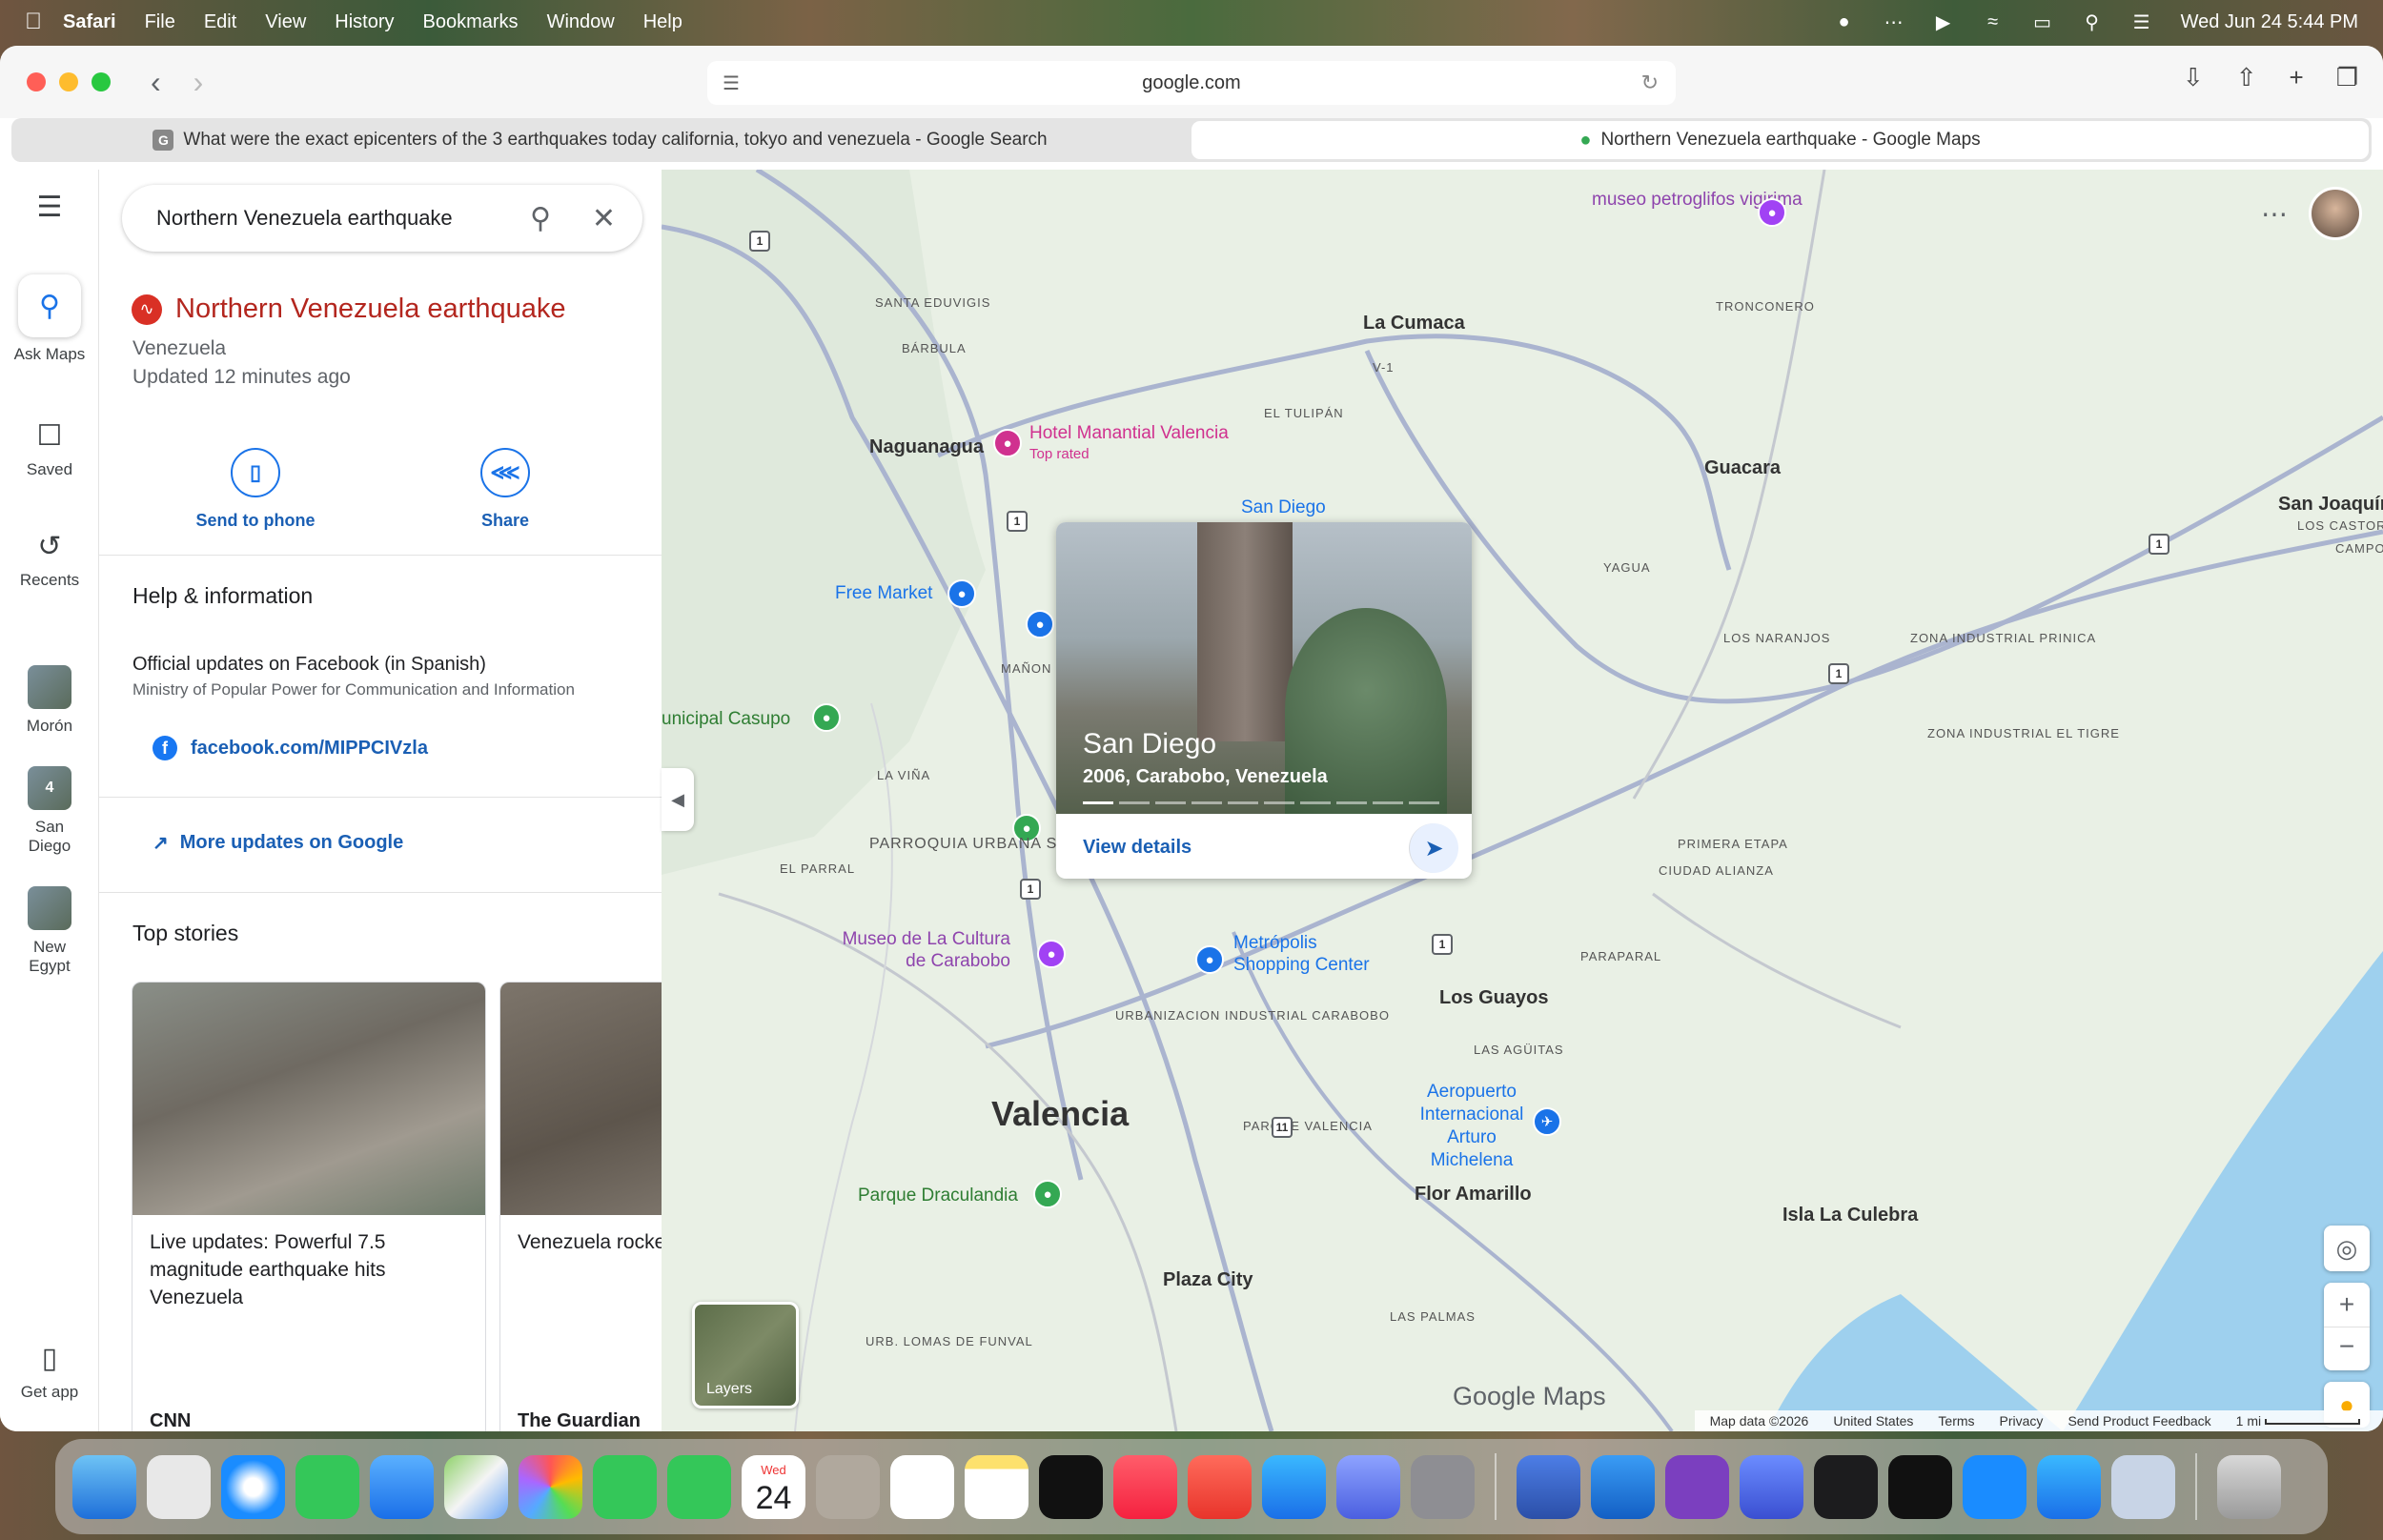  I want to click on search-box: Northern Venezuela earthquake ⚲ ✕, so click(382, 218).